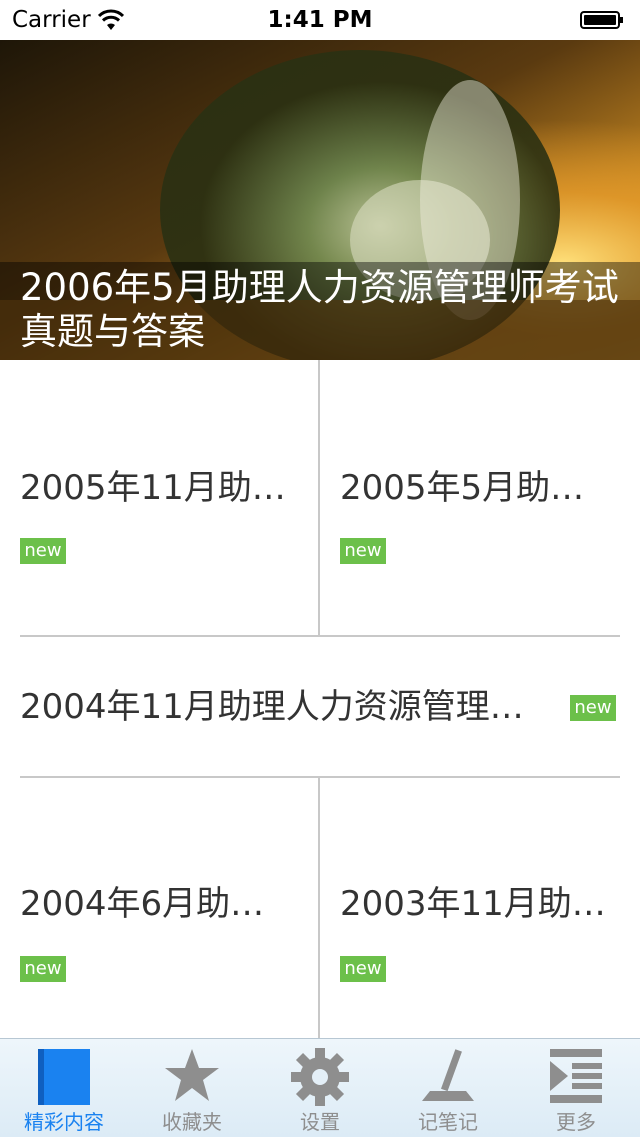 Image resolution: width=640 pixels, height=1137 pixels. What do you see at coordinates (448, 1122) in the screenshot?
I see `tab-label: 记笔记` at bounding box center [448, 1122].